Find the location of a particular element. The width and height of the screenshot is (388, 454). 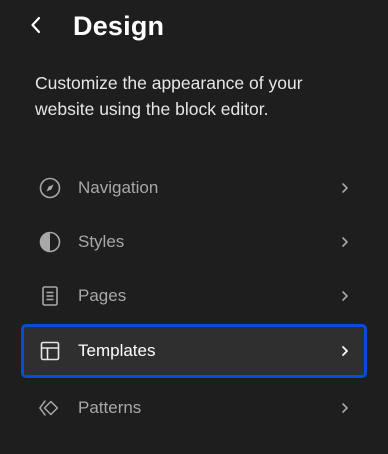

menu-item-styles: Styles is located at coordinates (194, 242).